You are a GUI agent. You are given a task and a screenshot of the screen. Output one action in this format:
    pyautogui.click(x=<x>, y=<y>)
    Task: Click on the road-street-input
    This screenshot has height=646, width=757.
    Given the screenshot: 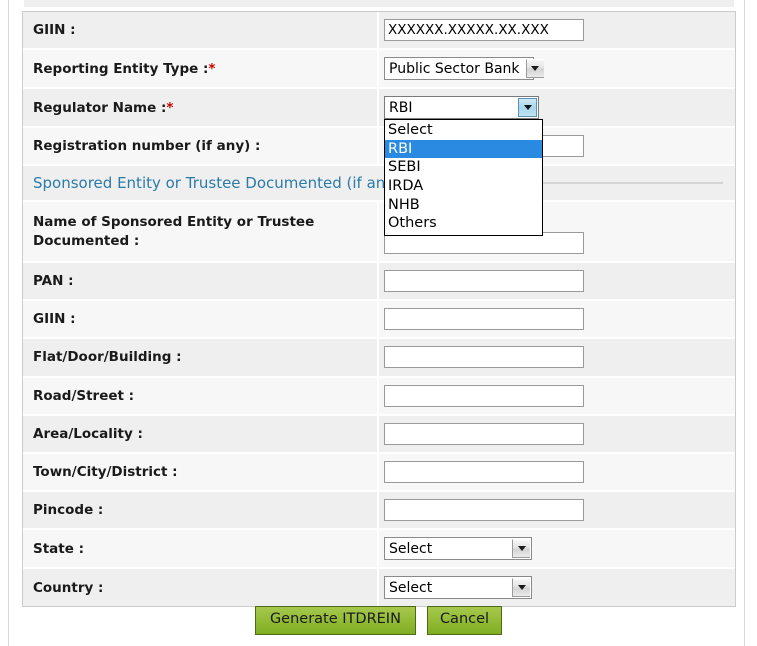 What is the action you would take?
    pyautogui.click(x=484, y=395)
    